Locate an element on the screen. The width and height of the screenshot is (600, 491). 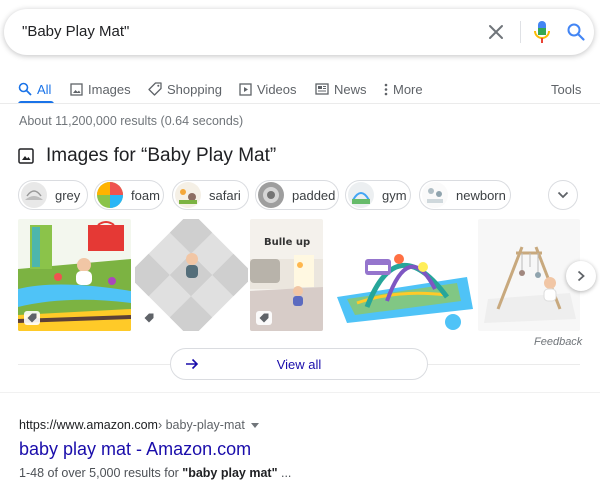
chip-newborn: newborn is located at coordinates (465, 195).